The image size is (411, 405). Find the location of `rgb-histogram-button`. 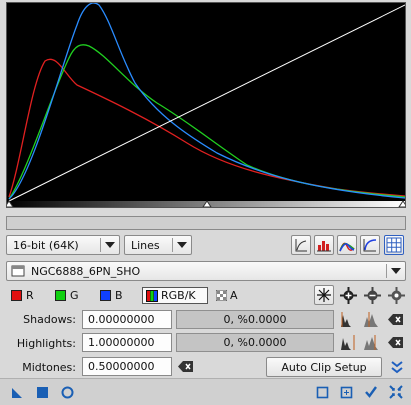

rgb-histogram-button is located at coordinates (347, 245).